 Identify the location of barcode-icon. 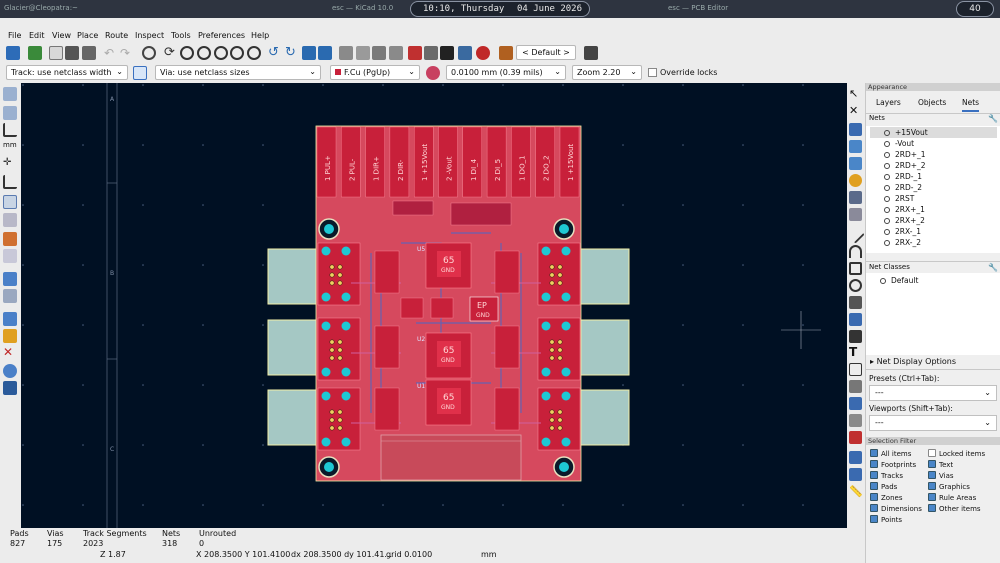
(855, 420).